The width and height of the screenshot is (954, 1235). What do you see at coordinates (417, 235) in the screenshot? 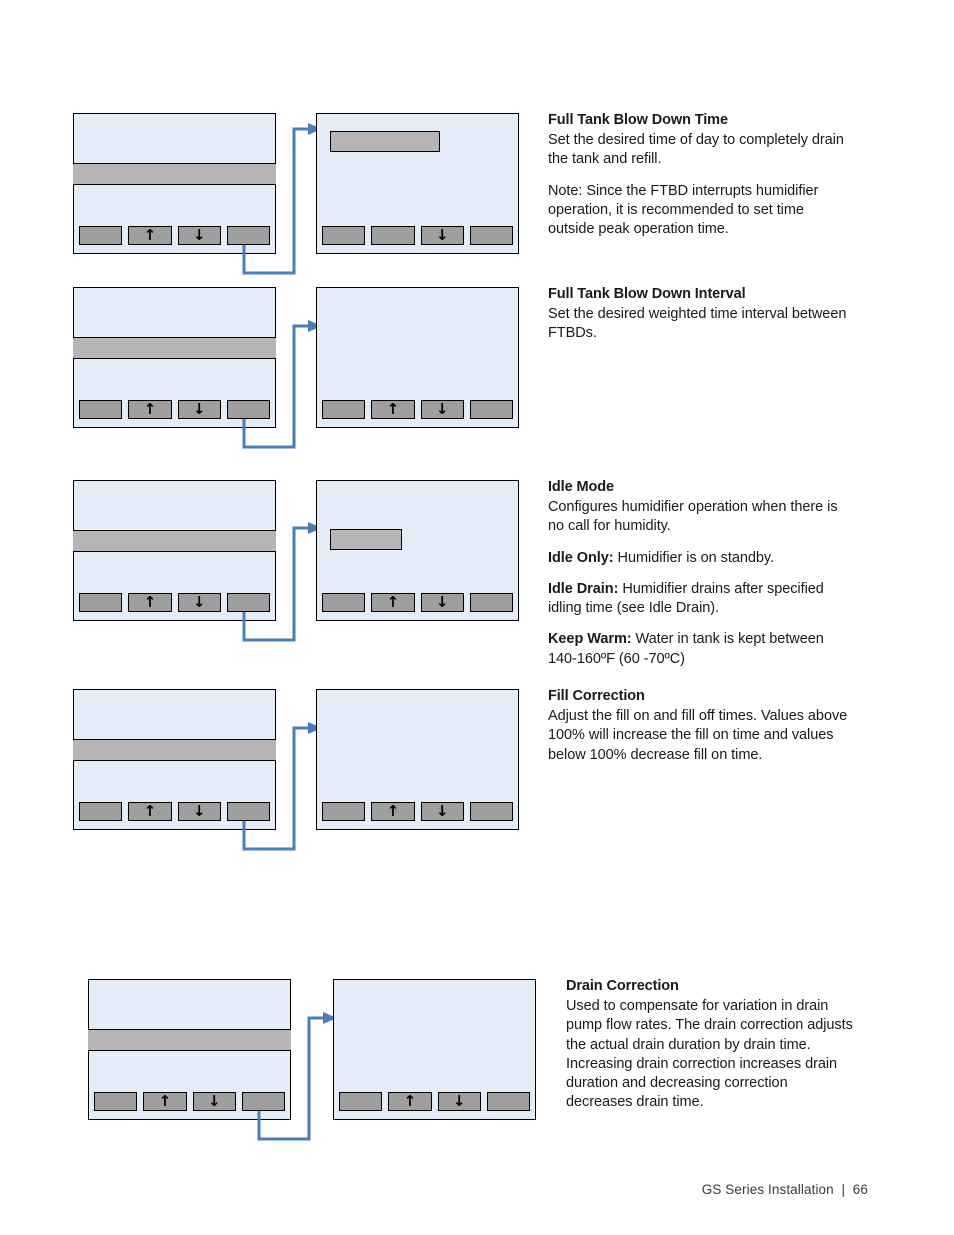
I see `softkey-row: ↓` at bounding box center [417, 235].